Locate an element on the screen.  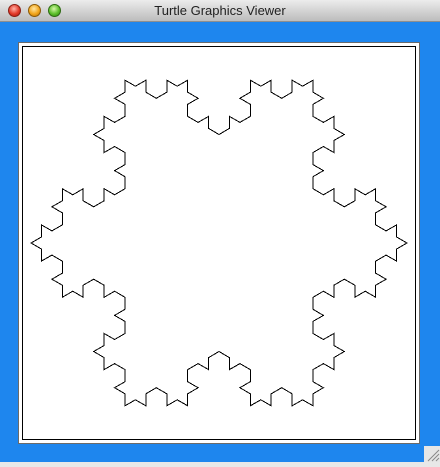
resize-grip is located at coordinates (432, 454).